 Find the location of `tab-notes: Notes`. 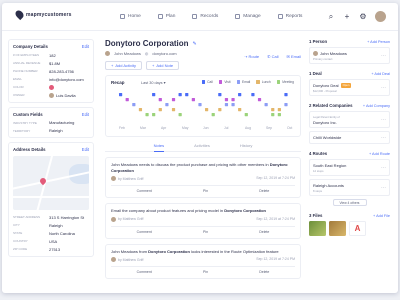

tab-notes: Notes is located at coordinates (159, 147).